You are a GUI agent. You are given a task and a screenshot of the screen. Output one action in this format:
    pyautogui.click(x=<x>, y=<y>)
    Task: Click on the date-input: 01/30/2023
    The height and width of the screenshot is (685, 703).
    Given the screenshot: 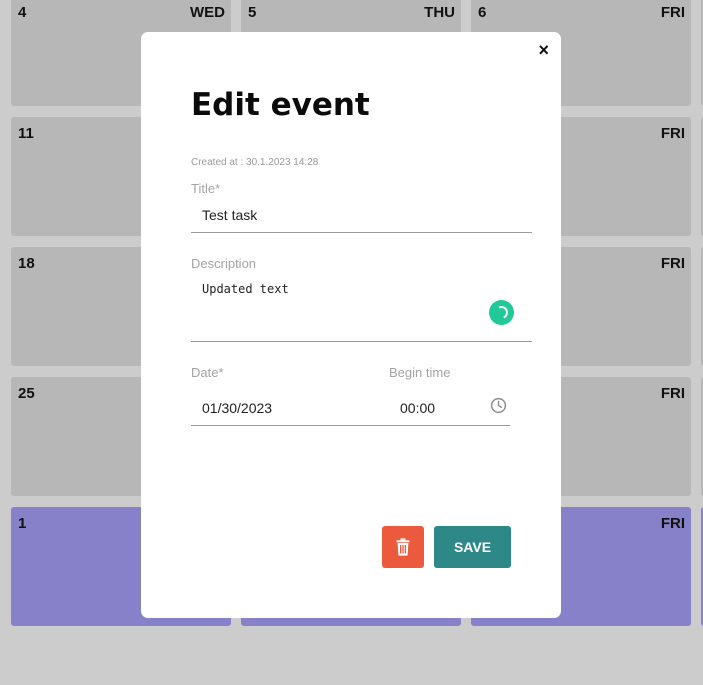 What is the action you would take?
    pyautogui.click(x=237, y=408)
    